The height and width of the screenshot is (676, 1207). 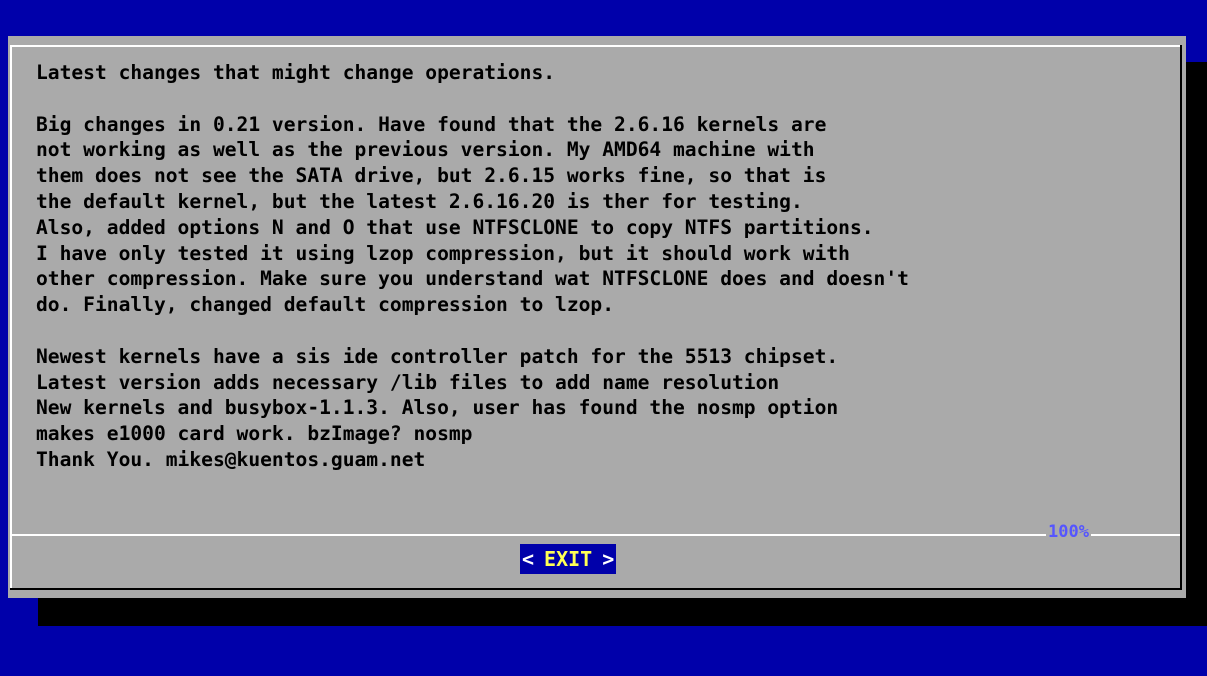 What do you see at coordinates (596, 589) in the screenshot?
I see `dialog-border-bottom` at bounding box center [596, 589].